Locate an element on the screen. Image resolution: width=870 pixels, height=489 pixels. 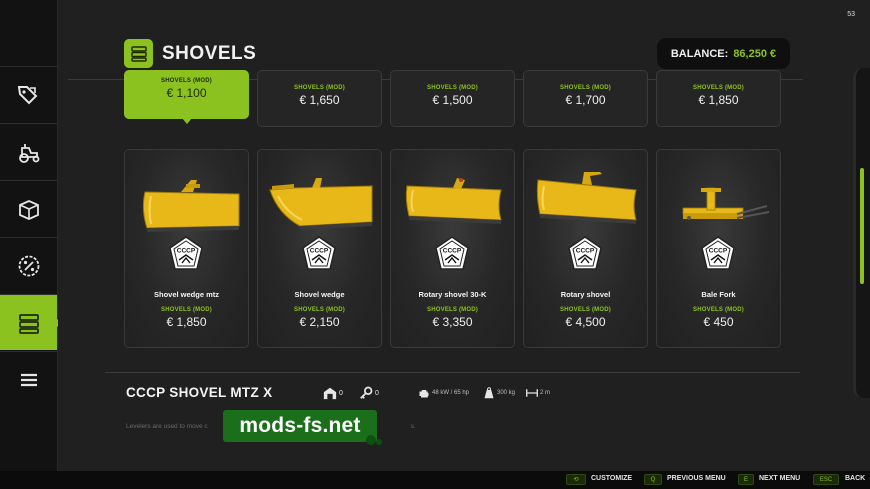
item-name: Rotary shovel 30-K is located at coordinates (452, 294).